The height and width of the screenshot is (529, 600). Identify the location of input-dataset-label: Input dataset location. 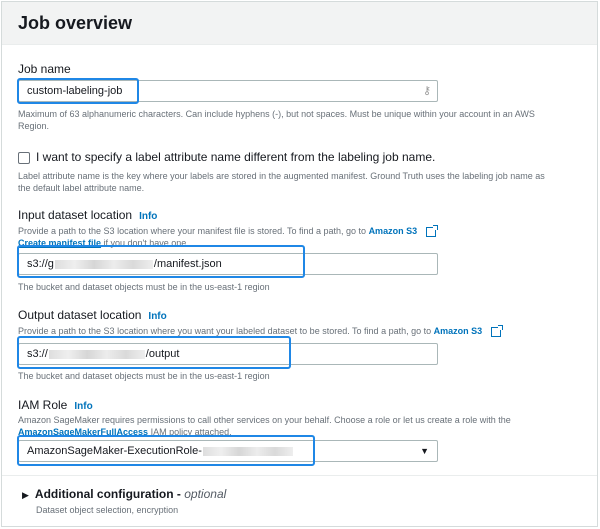
(75, 215).